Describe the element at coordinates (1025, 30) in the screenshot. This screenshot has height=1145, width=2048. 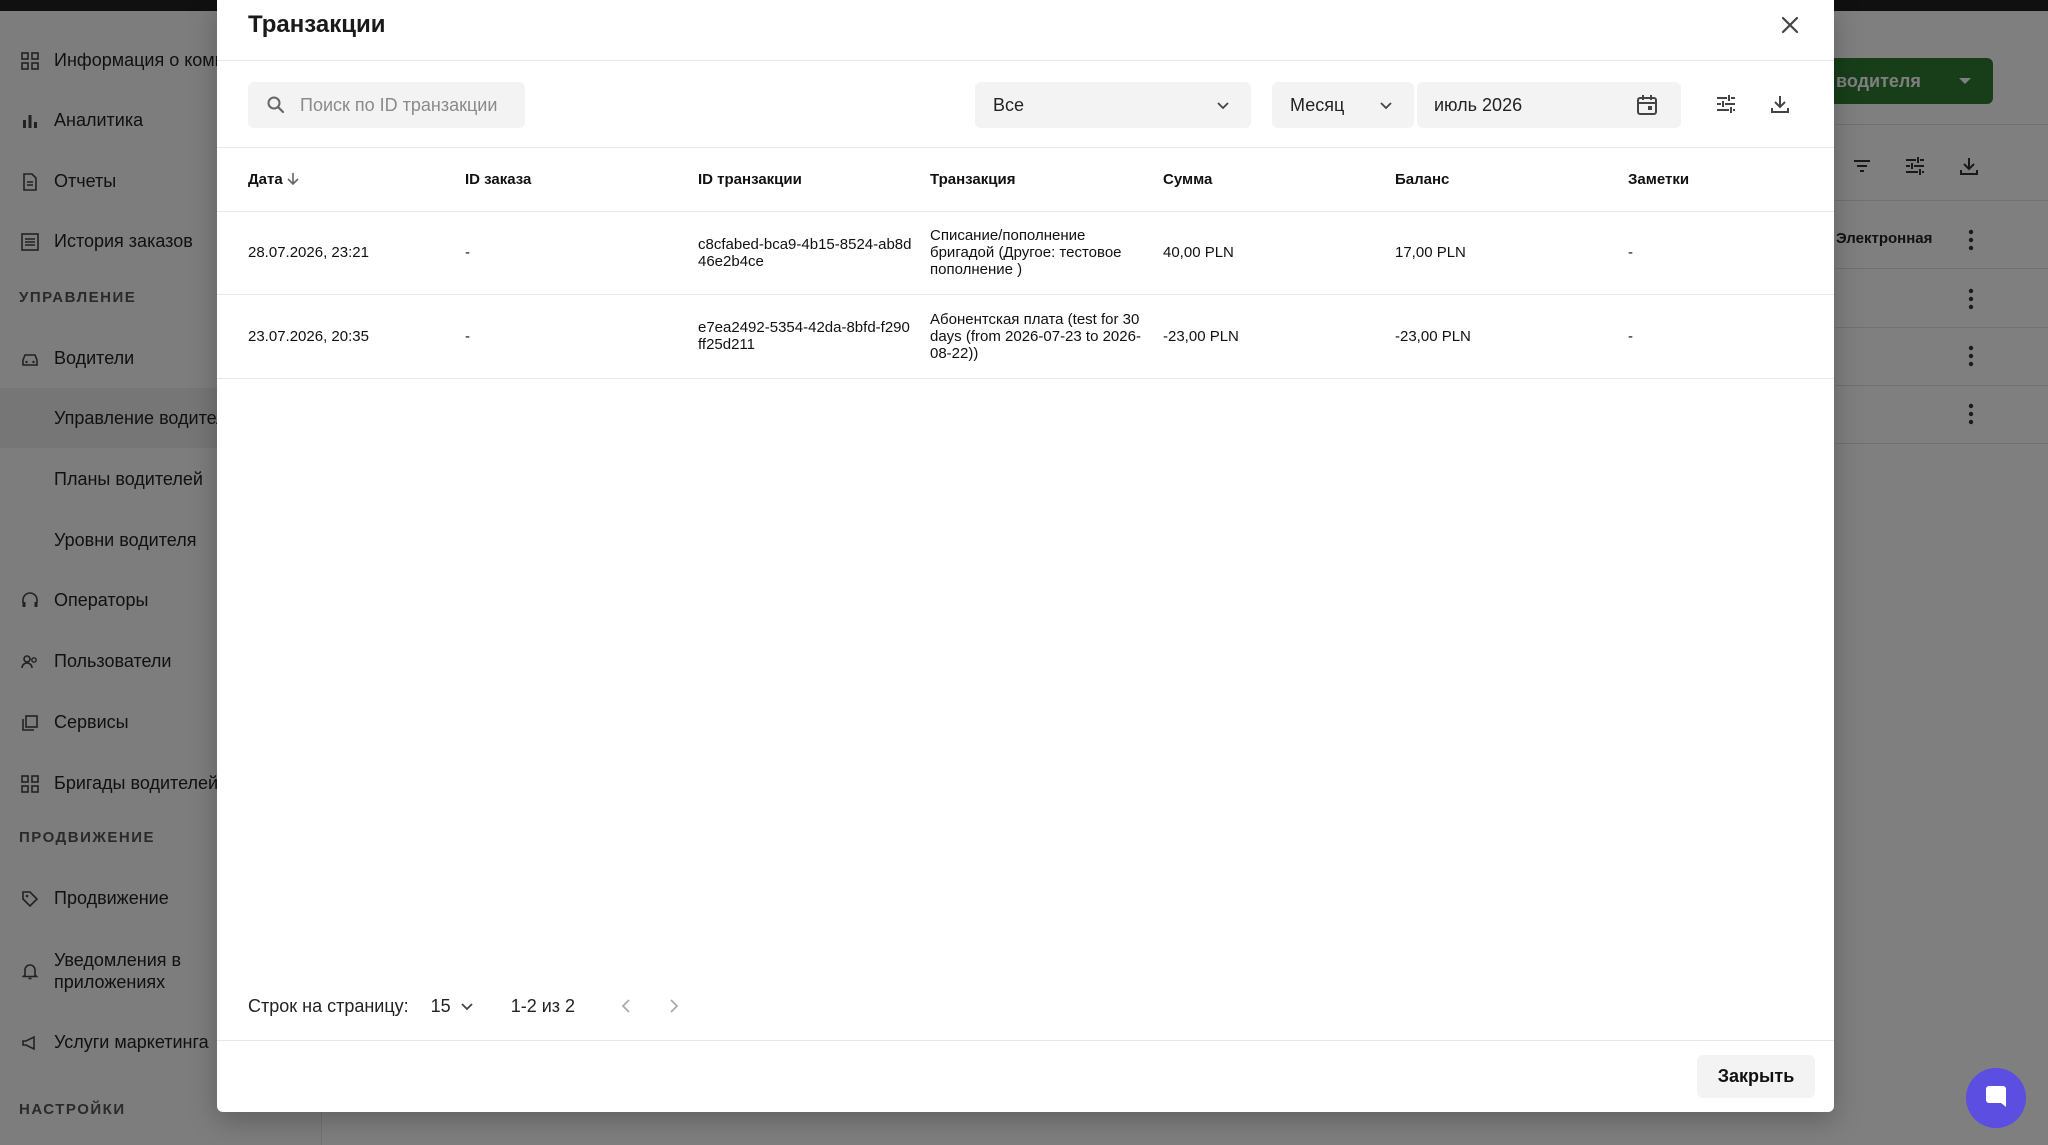
I see `dialog-header: Транзакции` at that location.